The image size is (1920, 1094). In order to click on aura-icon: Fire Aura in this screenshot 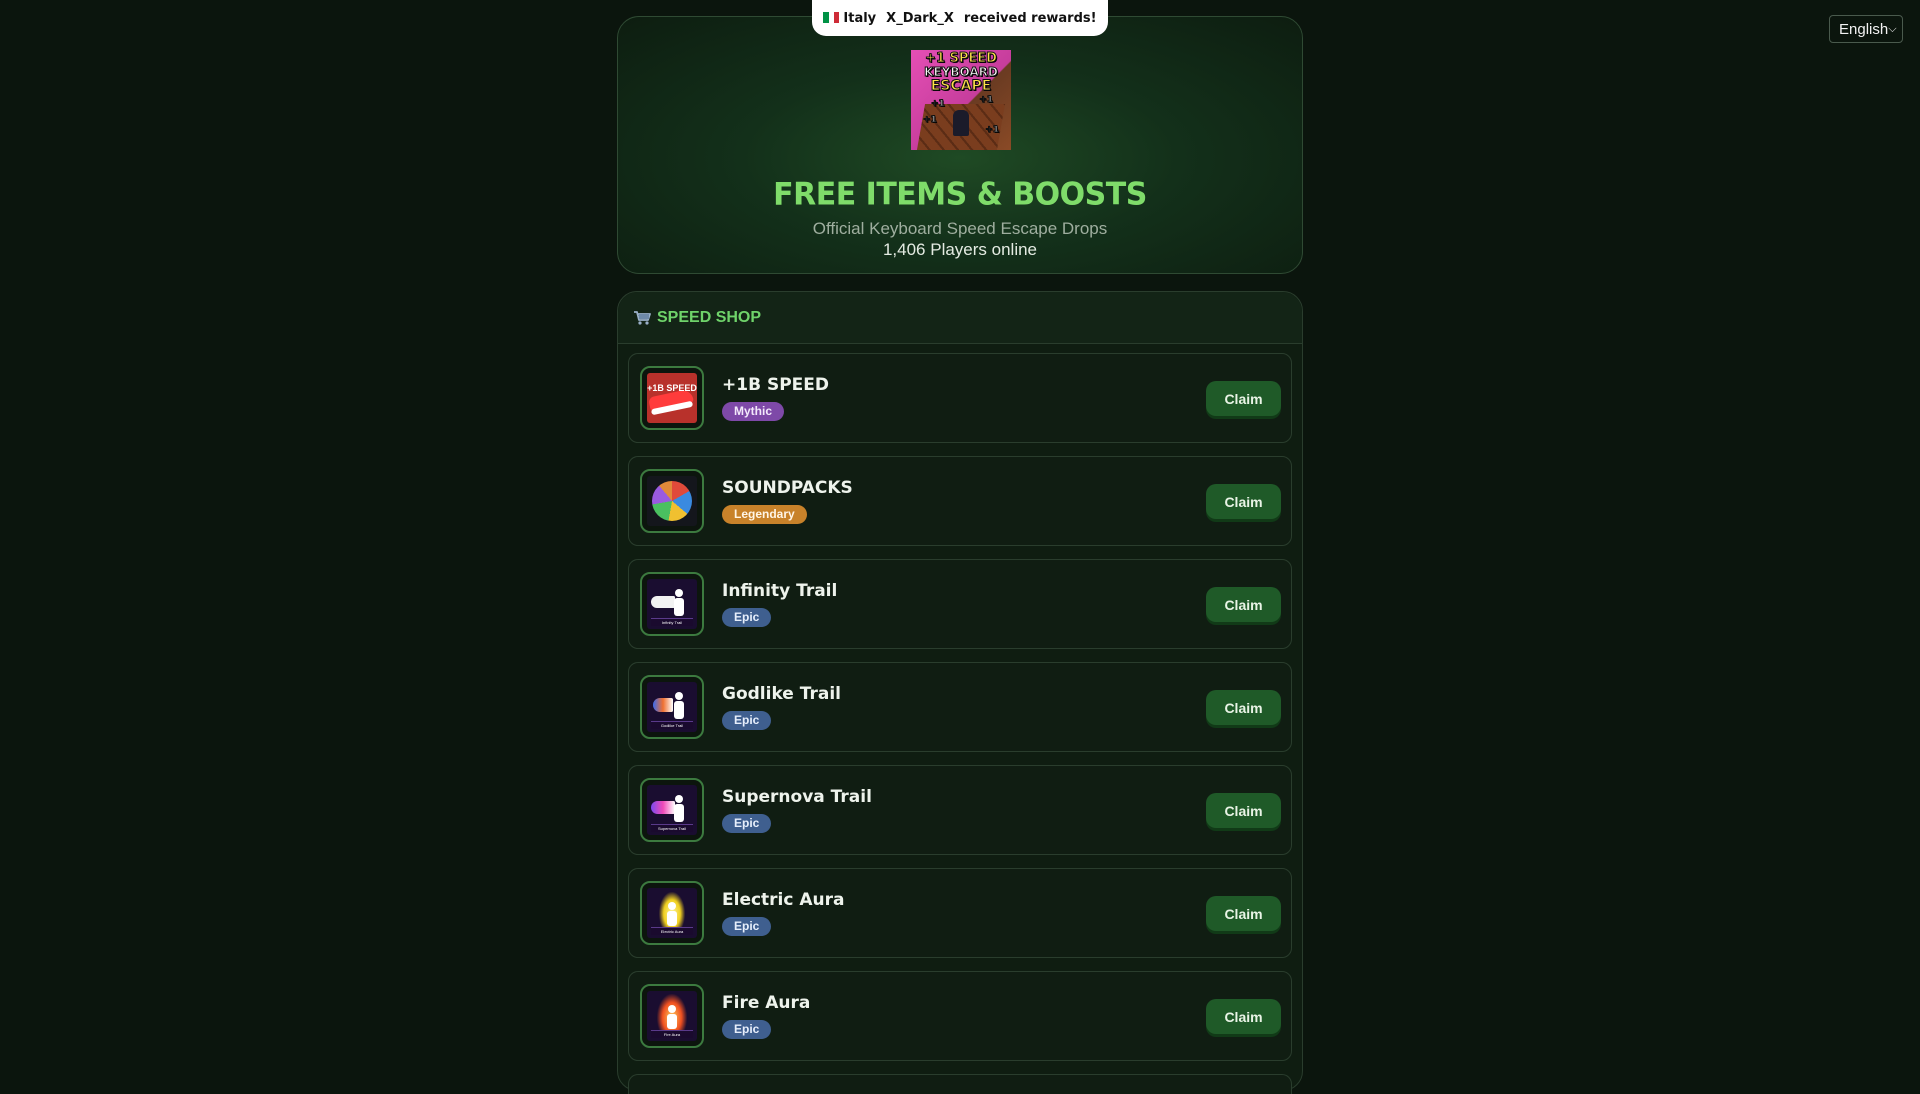, I will do `click(672, 1016)`.